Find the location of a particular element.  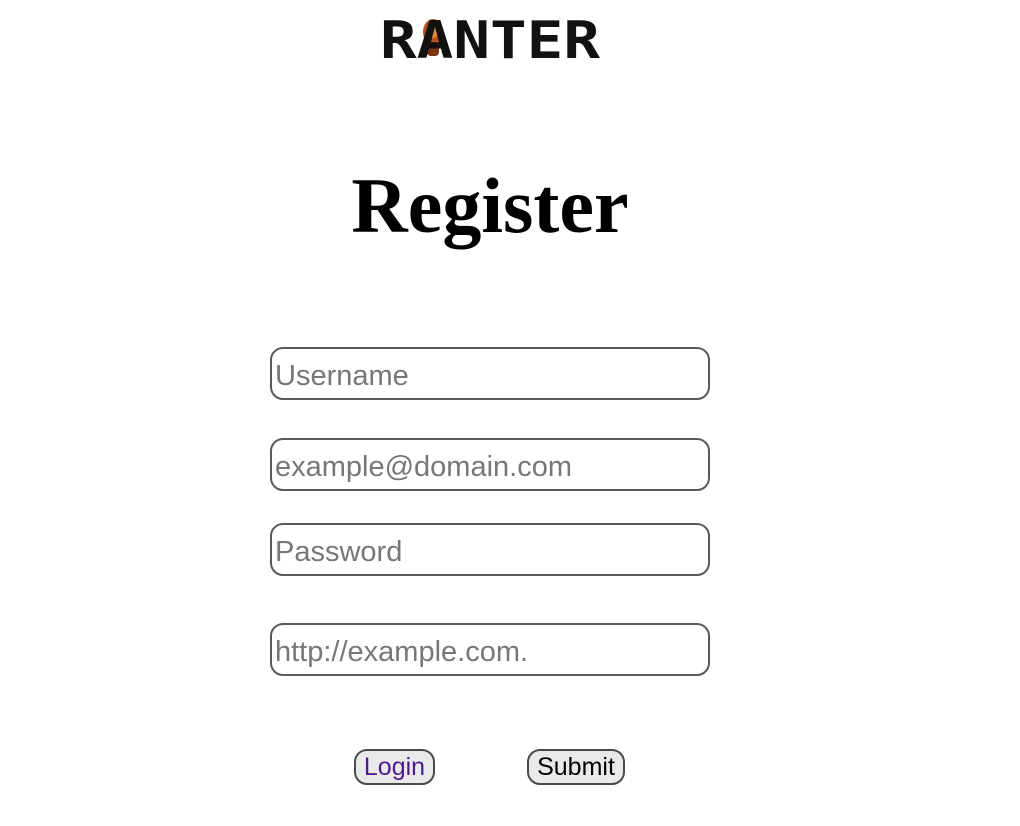

username-input is located at coordinates (490, 373).